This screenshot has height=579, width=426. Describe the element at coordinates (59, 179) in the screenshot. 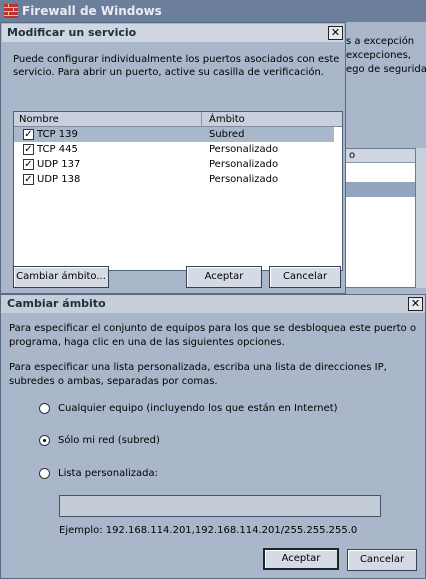

I see `port-name: UDP 138` at that location.